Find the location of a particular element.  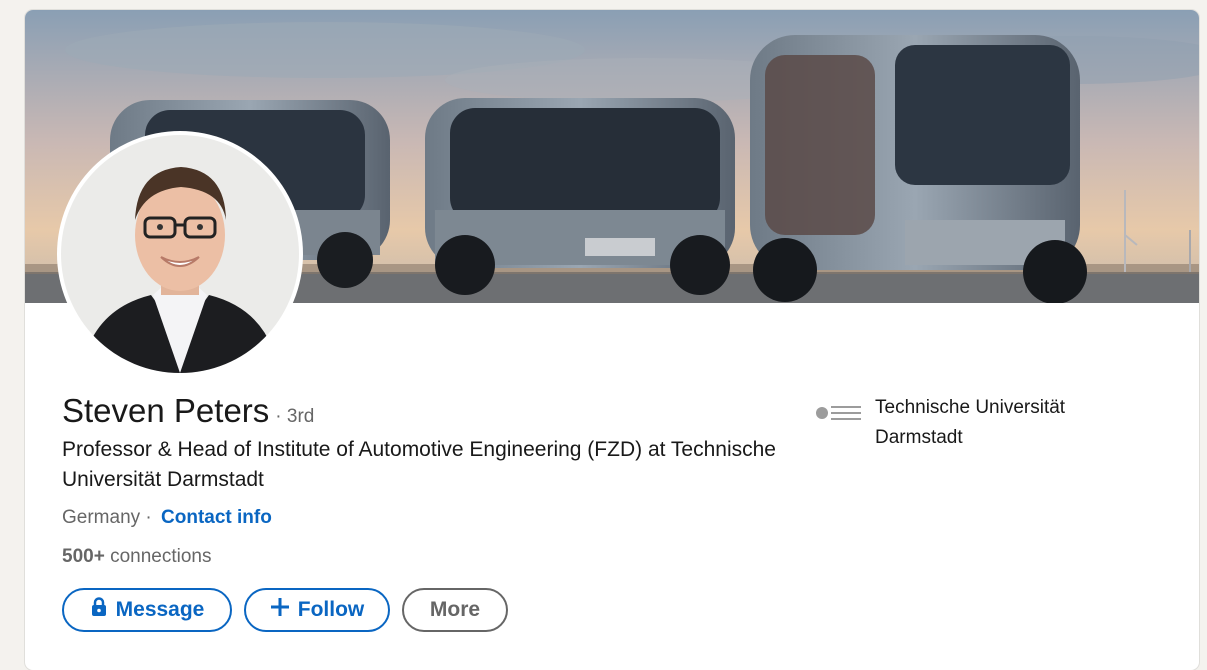

location-row: Germany · Contact info is located at coordinates (167, 518).